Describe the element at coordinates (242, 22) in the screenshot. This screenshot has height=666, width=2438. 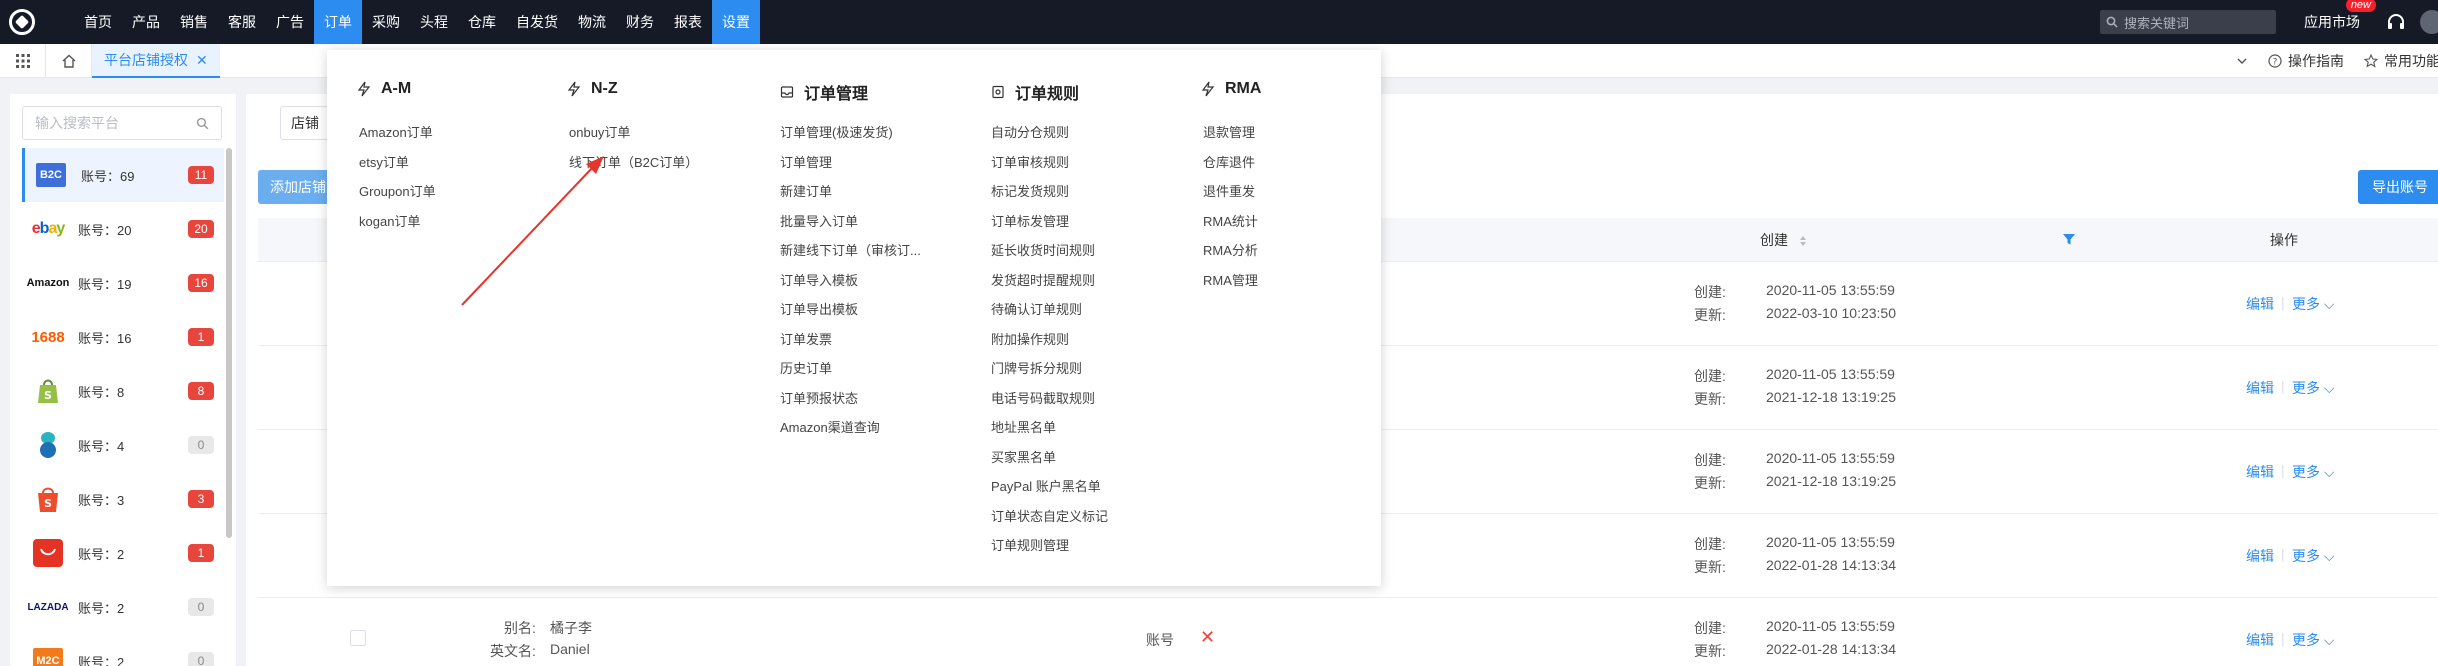
I see `nav-service: 客服` at that location.